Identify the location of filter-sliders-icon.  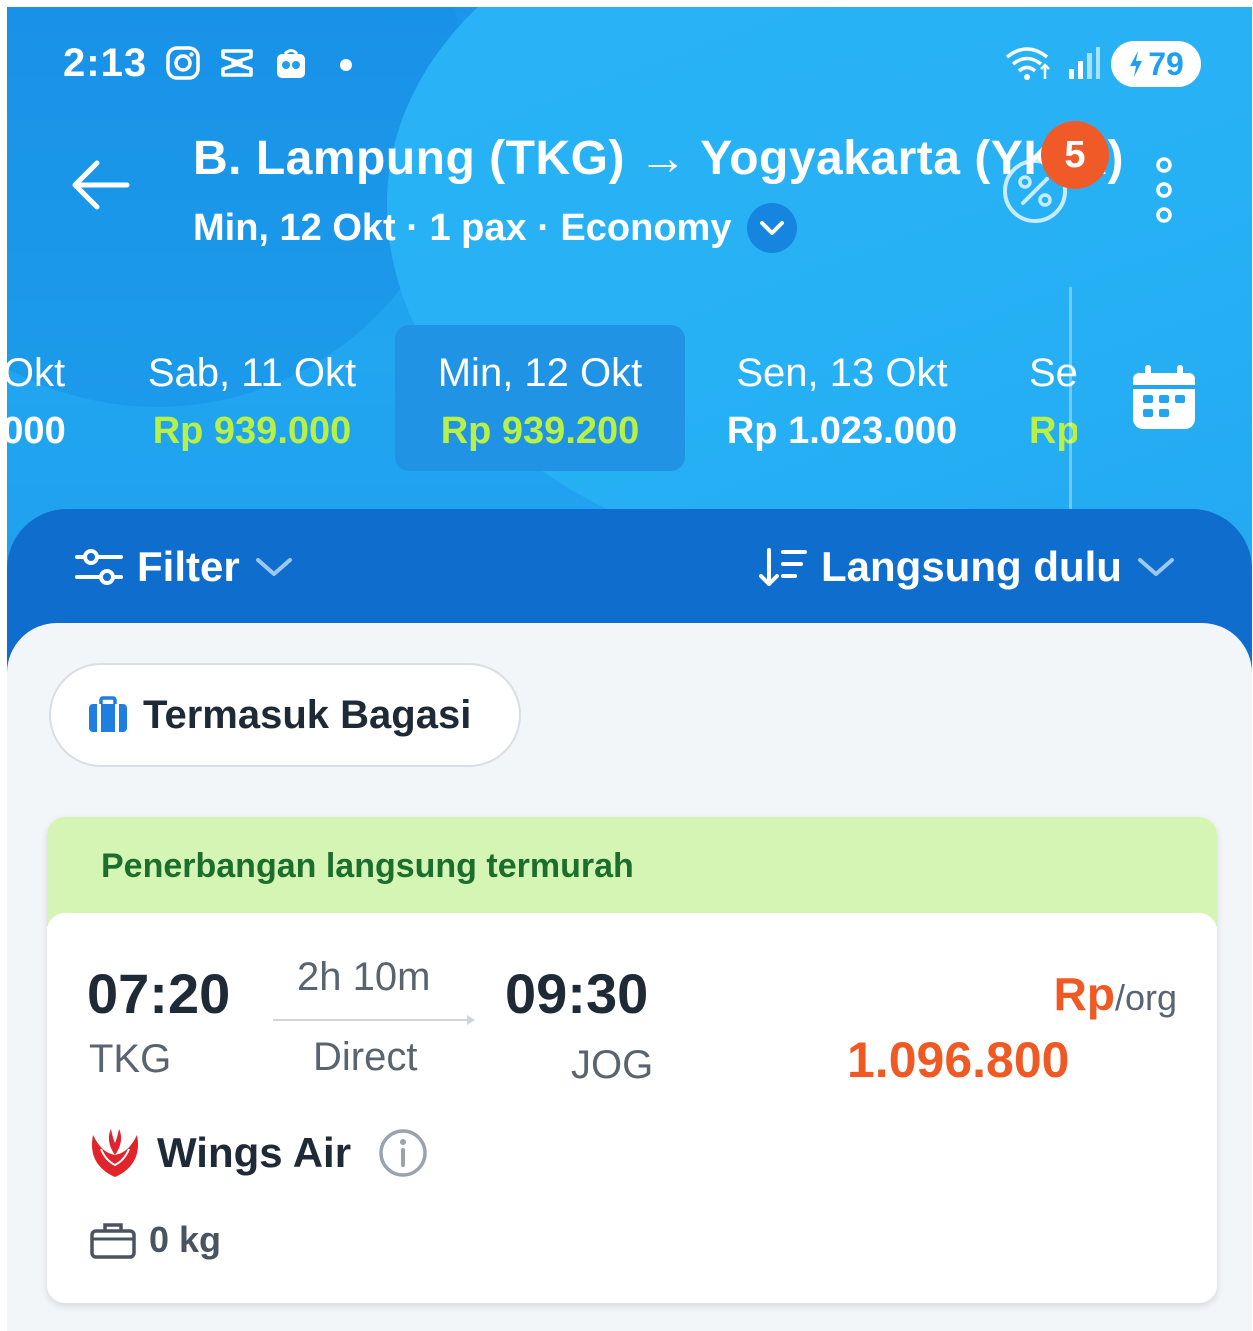
(99, 567).